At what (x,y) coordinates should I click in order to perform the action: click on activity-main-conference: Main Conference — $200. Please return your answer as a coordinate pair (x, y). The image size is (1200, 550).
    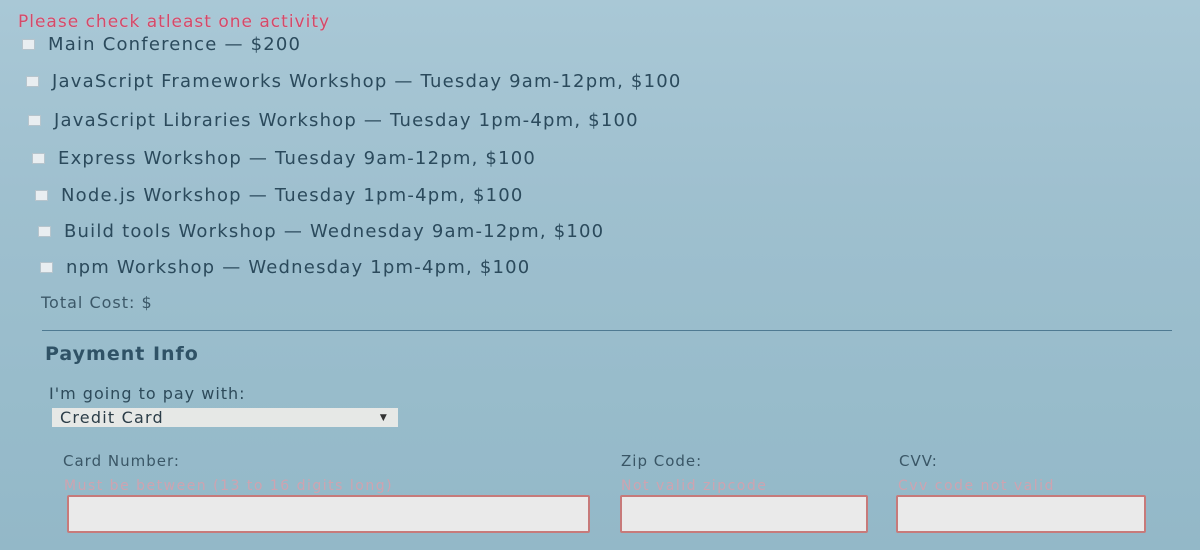
    Looking at the image, I should click on (161, 44).